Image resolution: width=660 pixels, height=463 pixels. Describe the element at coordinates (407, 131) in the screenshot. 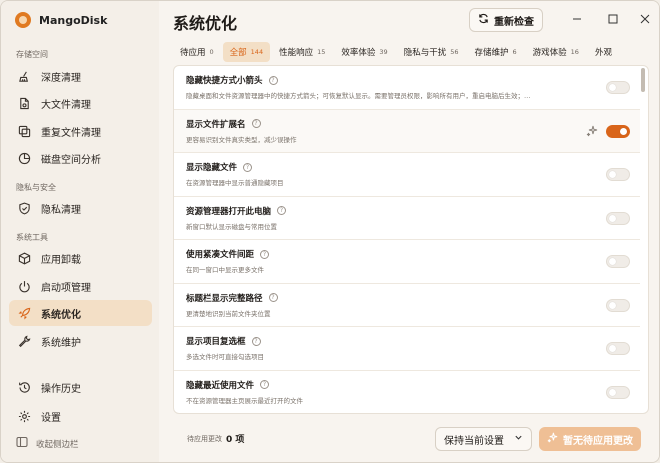

I see `list-item: 显示文件扩展名 ? 更容易识别文件真实类型，减少误操作` at that location.